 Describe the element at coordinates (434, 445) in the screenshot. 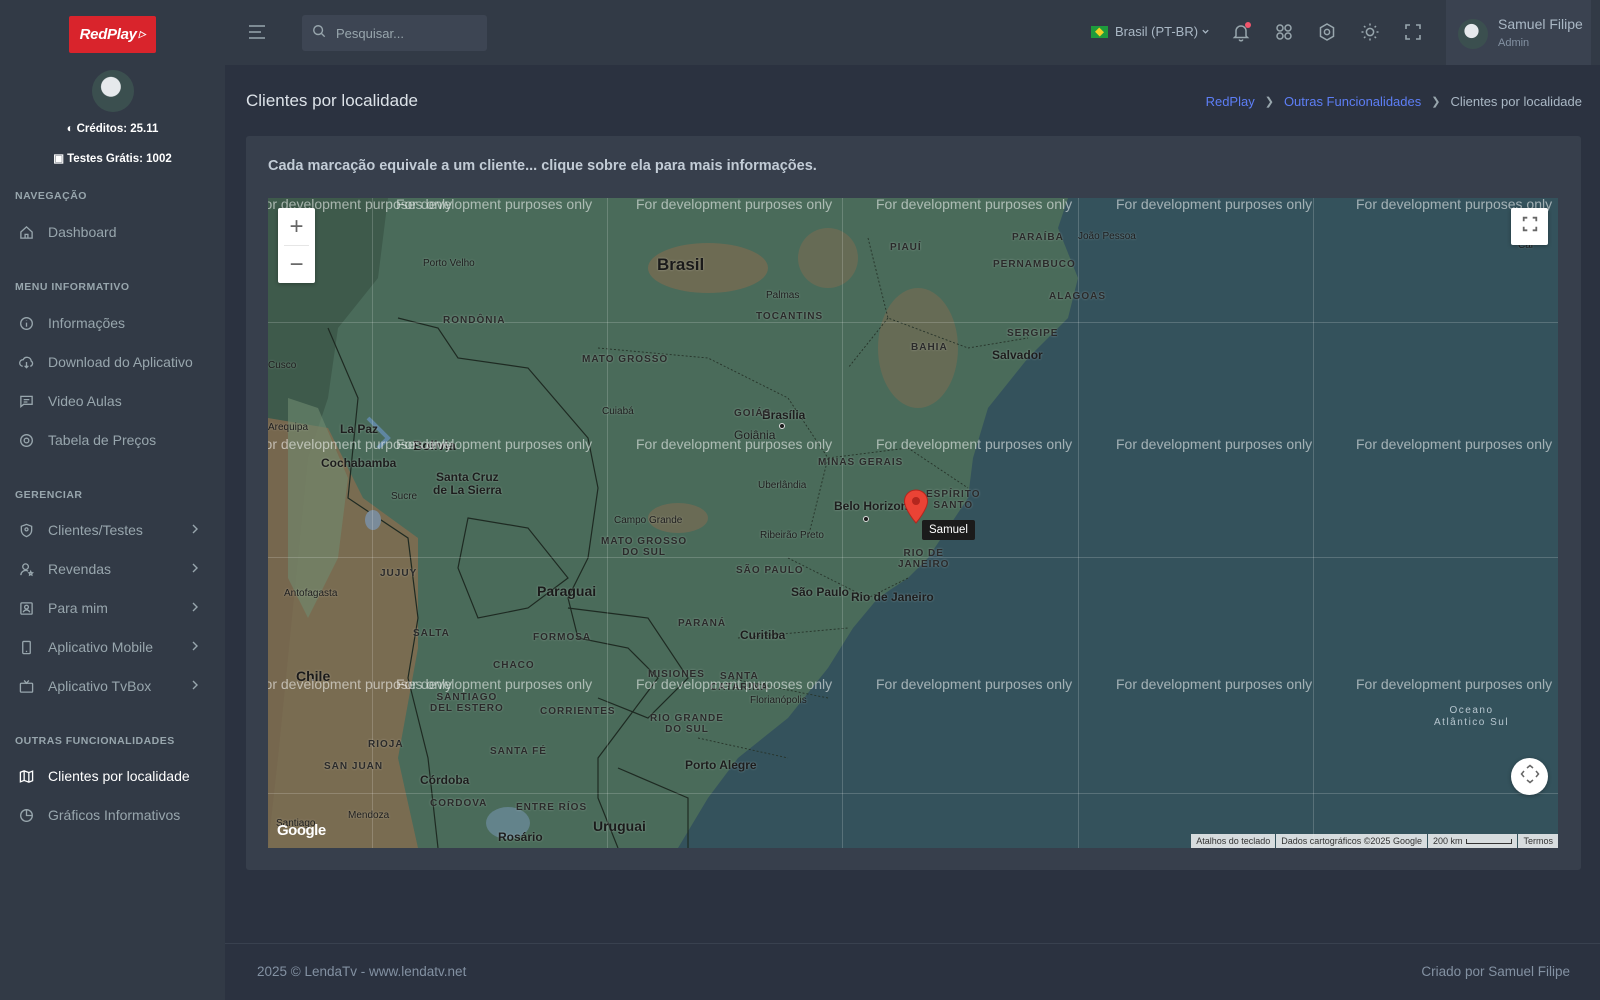

I see `map-label-bolivia: Bolivia` at that location.